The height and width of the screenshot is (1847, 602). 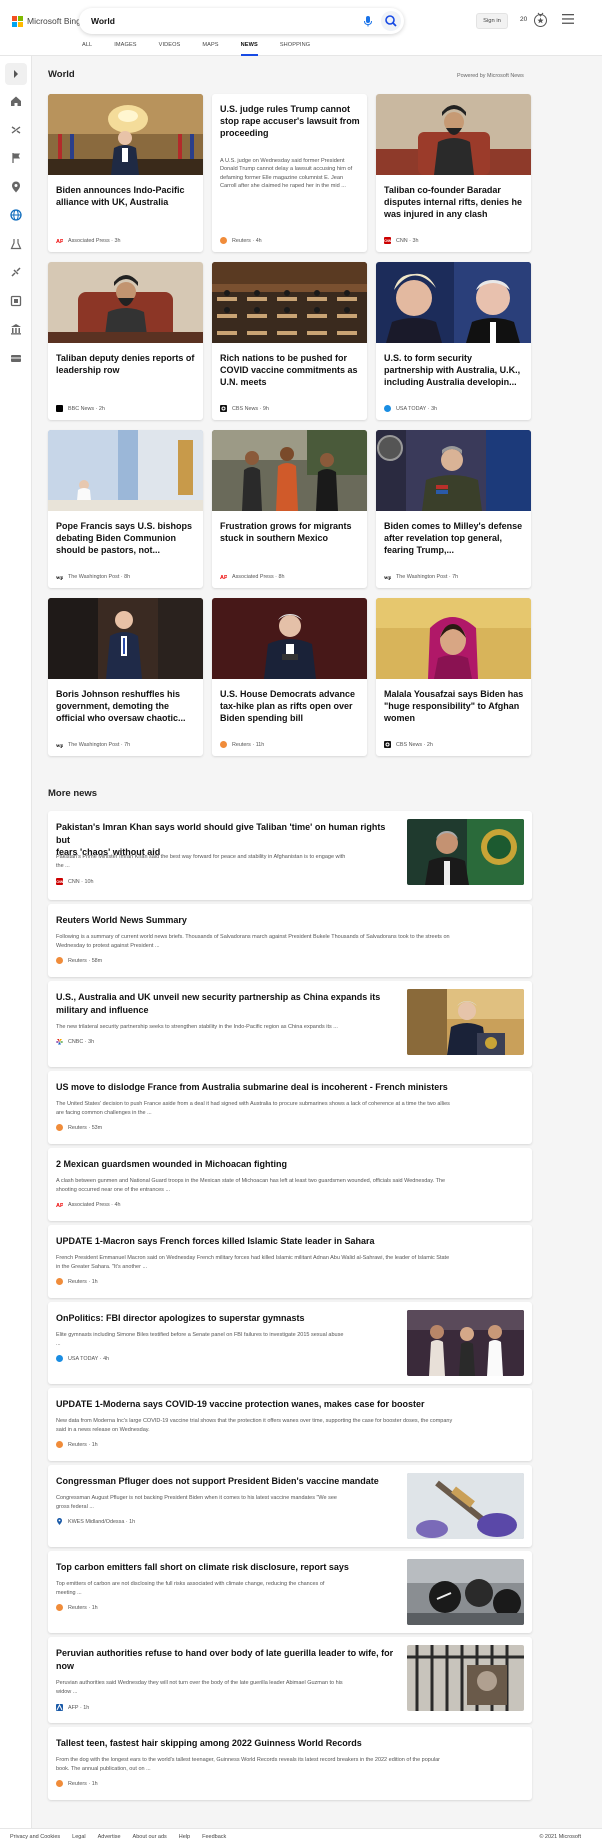 I want to click on reuters-logo-icon, so click(x=59, y=960).